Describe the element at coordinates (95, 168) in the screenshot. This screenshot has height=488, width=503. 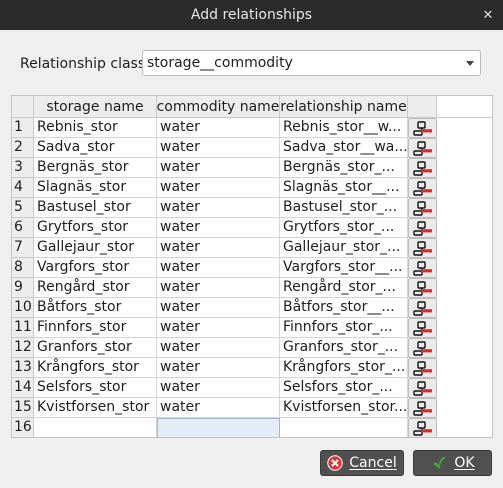
I see `cell-storage-name: Bergnäs_stor` at that location.